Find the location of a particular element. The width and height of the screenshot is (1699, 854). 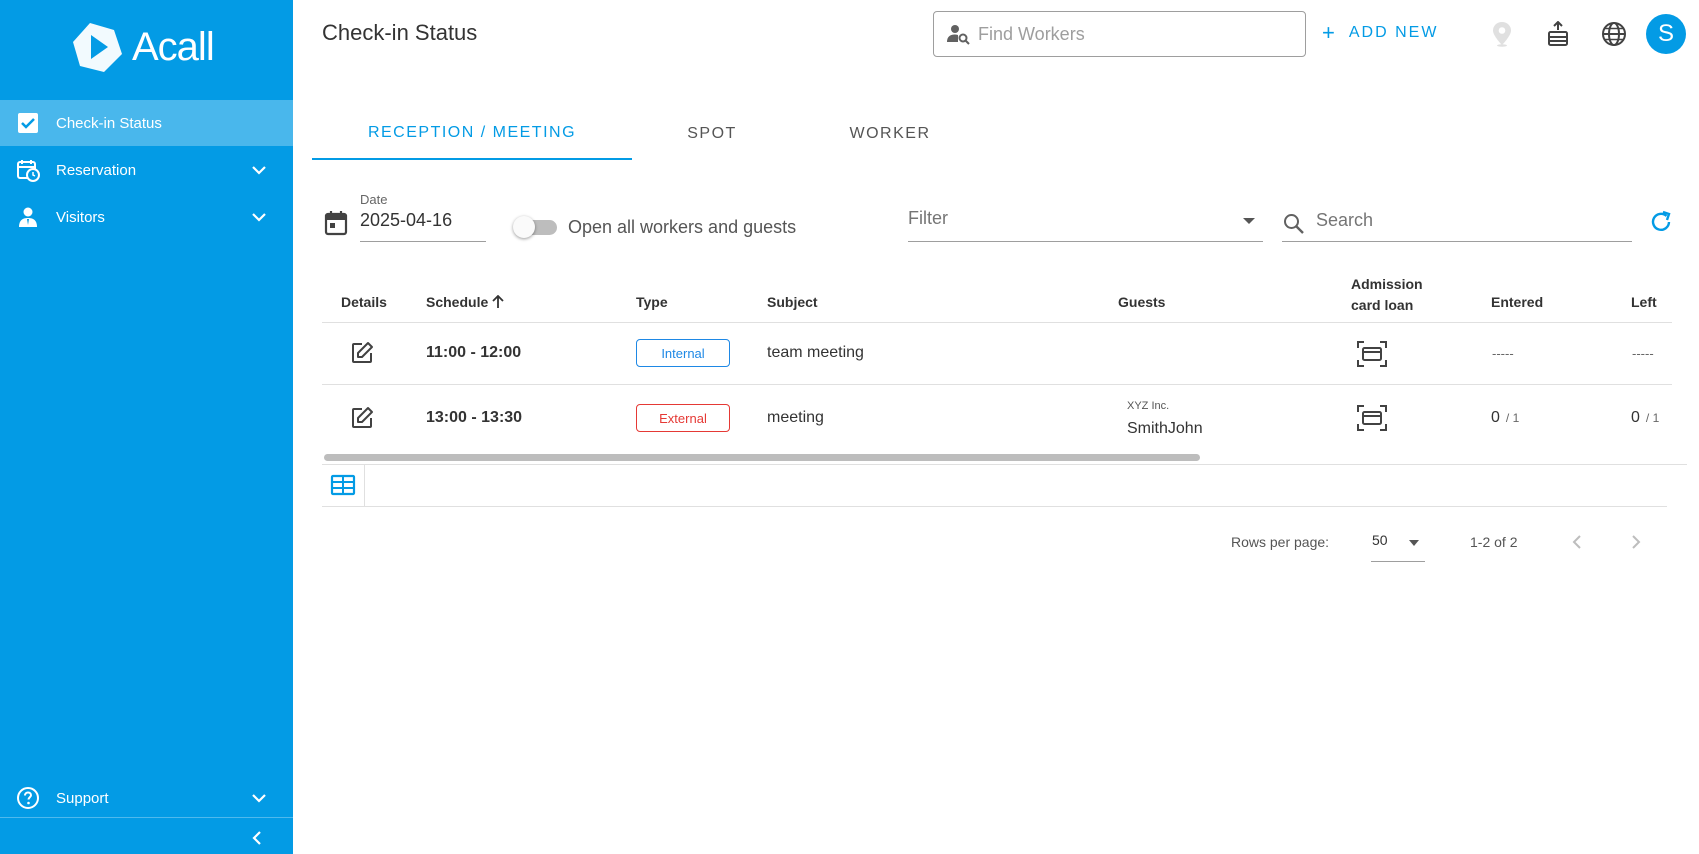

rows-per-page-select: 50 is located at coordinates (1398, 546).